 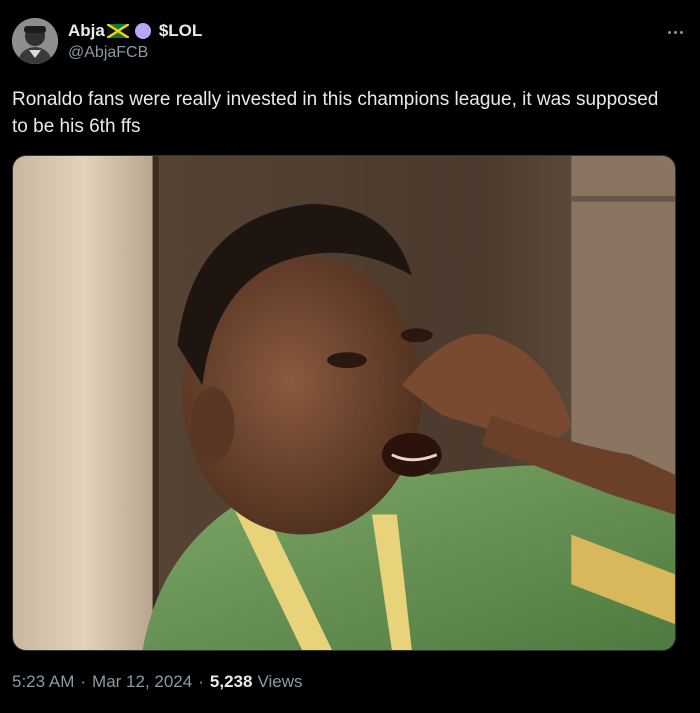 What do you see at coordinates (86, 31) in the screenshot?
I see `author-display-name: Abja` at bounding box center [86, 31].